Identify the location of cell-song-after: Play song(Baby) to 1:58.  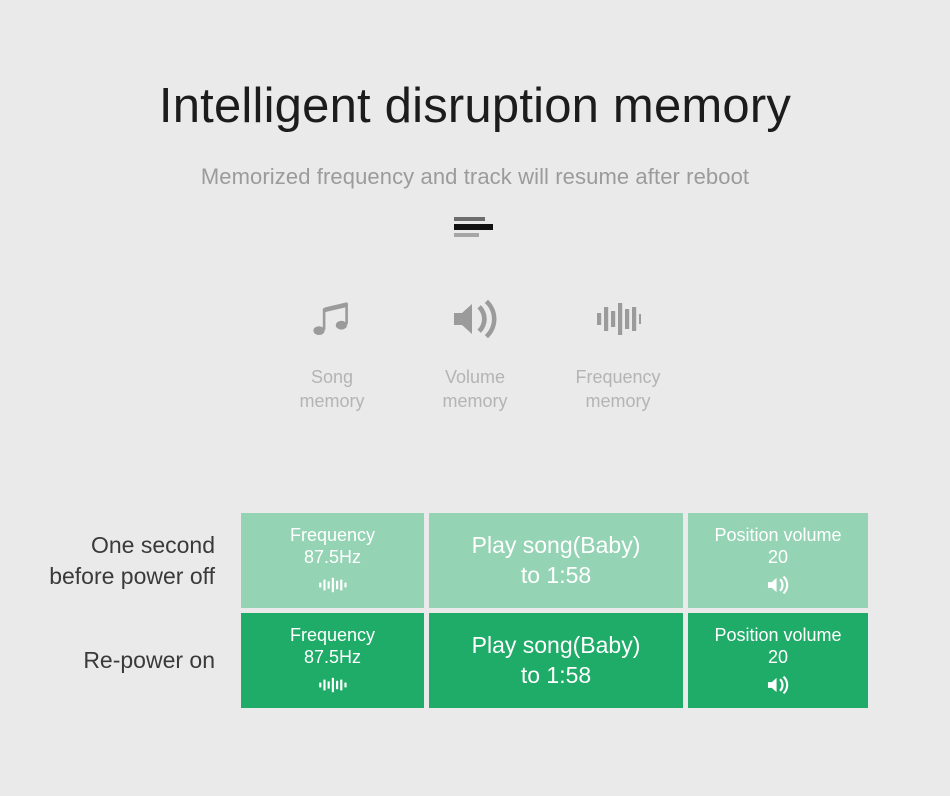
(556, 660).